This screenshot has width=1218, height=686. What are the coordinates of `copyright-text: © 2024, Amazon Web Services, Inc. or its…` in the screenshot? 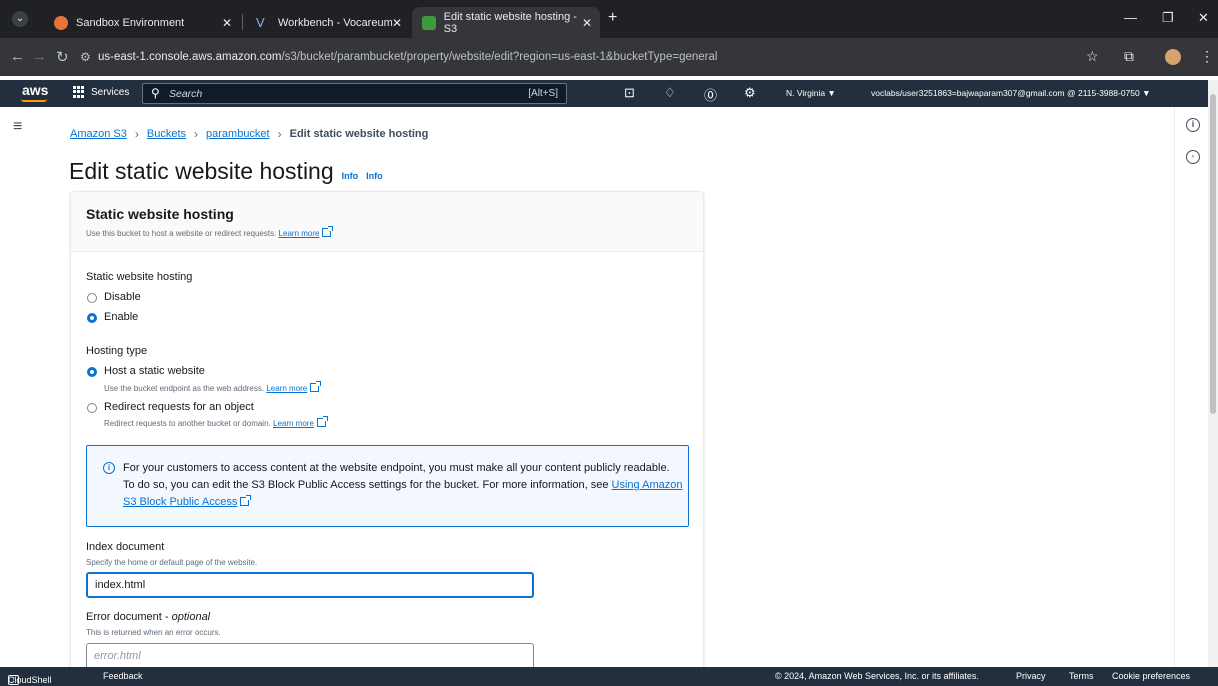 It's located at (877, 676).